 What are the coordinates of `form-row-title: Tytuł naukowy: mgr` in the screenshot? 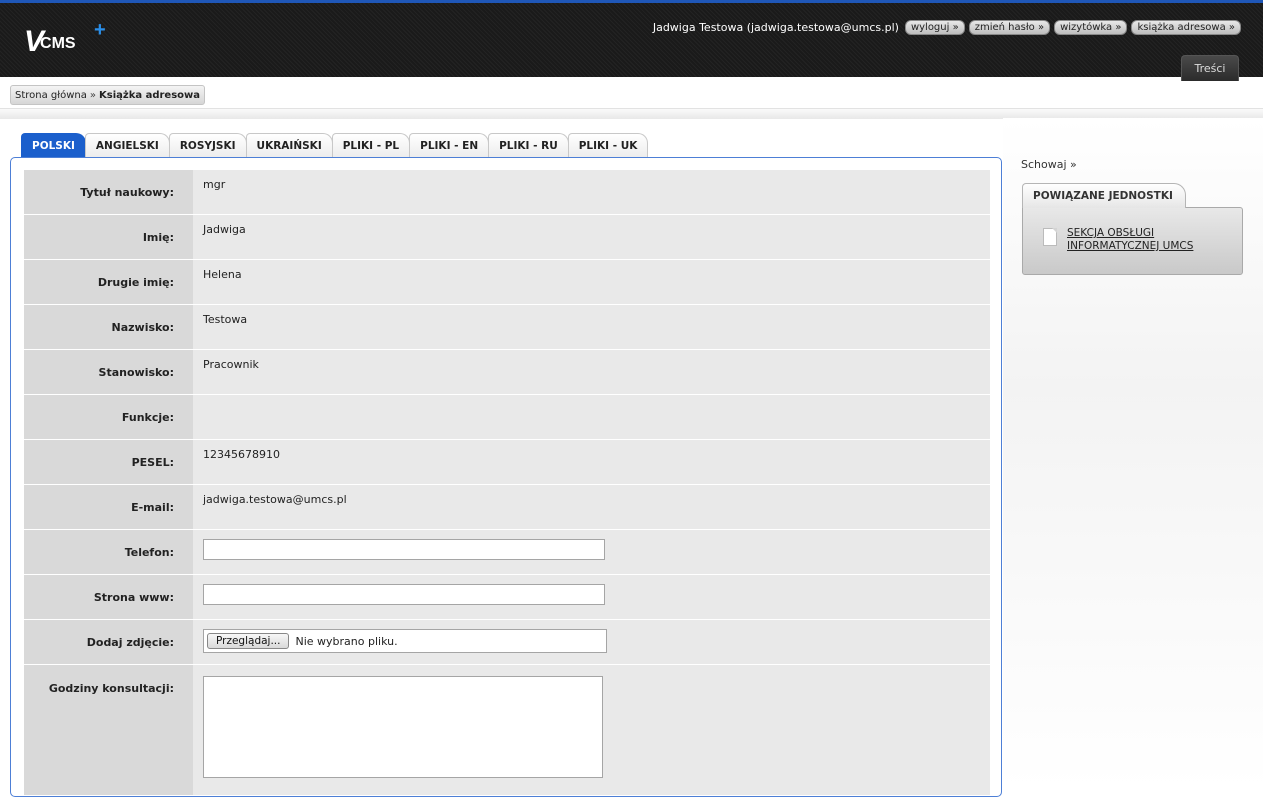 It's located at (507, 192).